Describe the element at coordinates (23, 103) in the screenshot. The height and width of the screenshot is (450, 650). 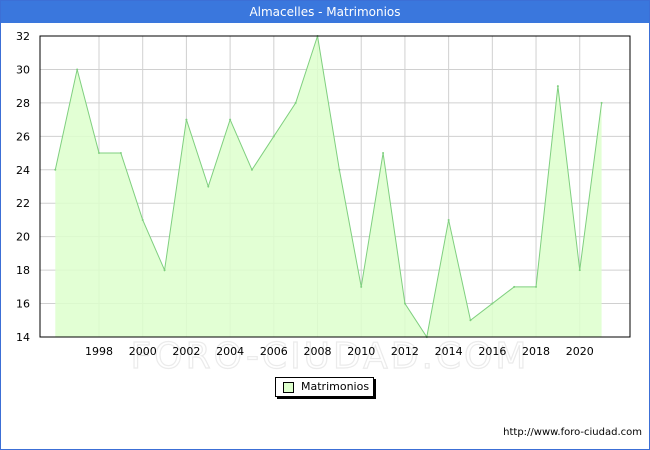
I see `y-tick-label: 28` at that location.